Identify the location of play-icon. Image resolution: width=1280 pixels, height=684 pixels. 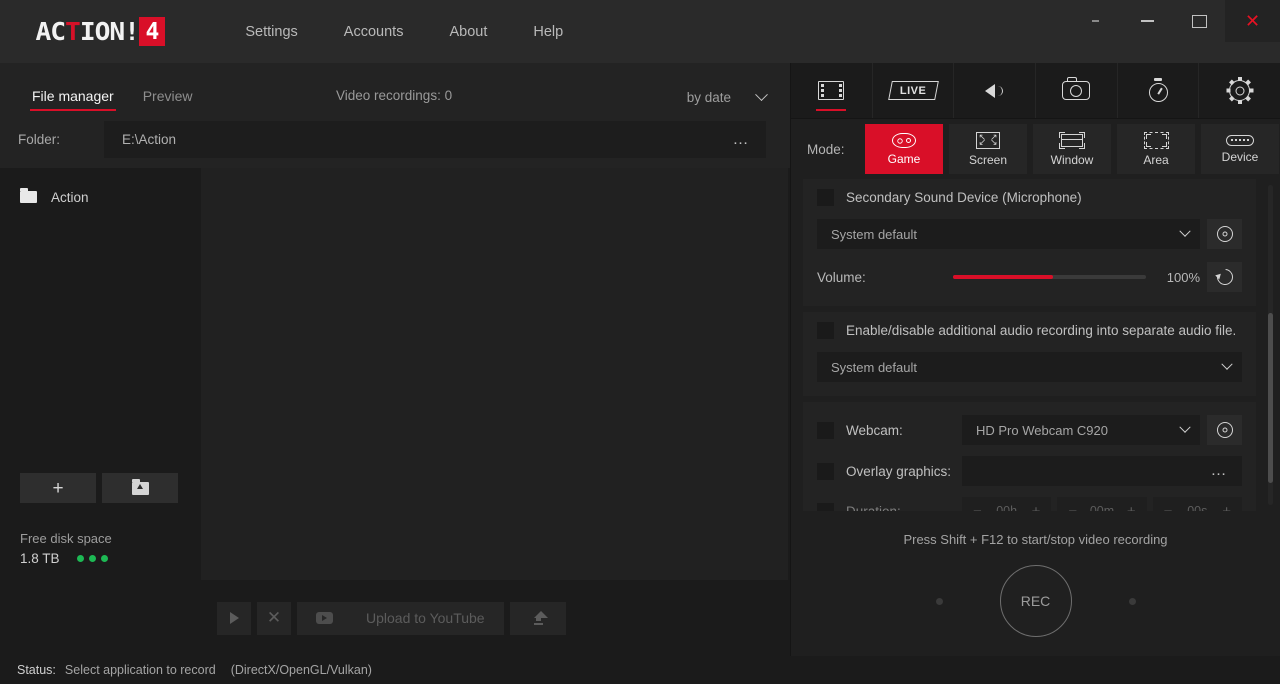
(234, 618).